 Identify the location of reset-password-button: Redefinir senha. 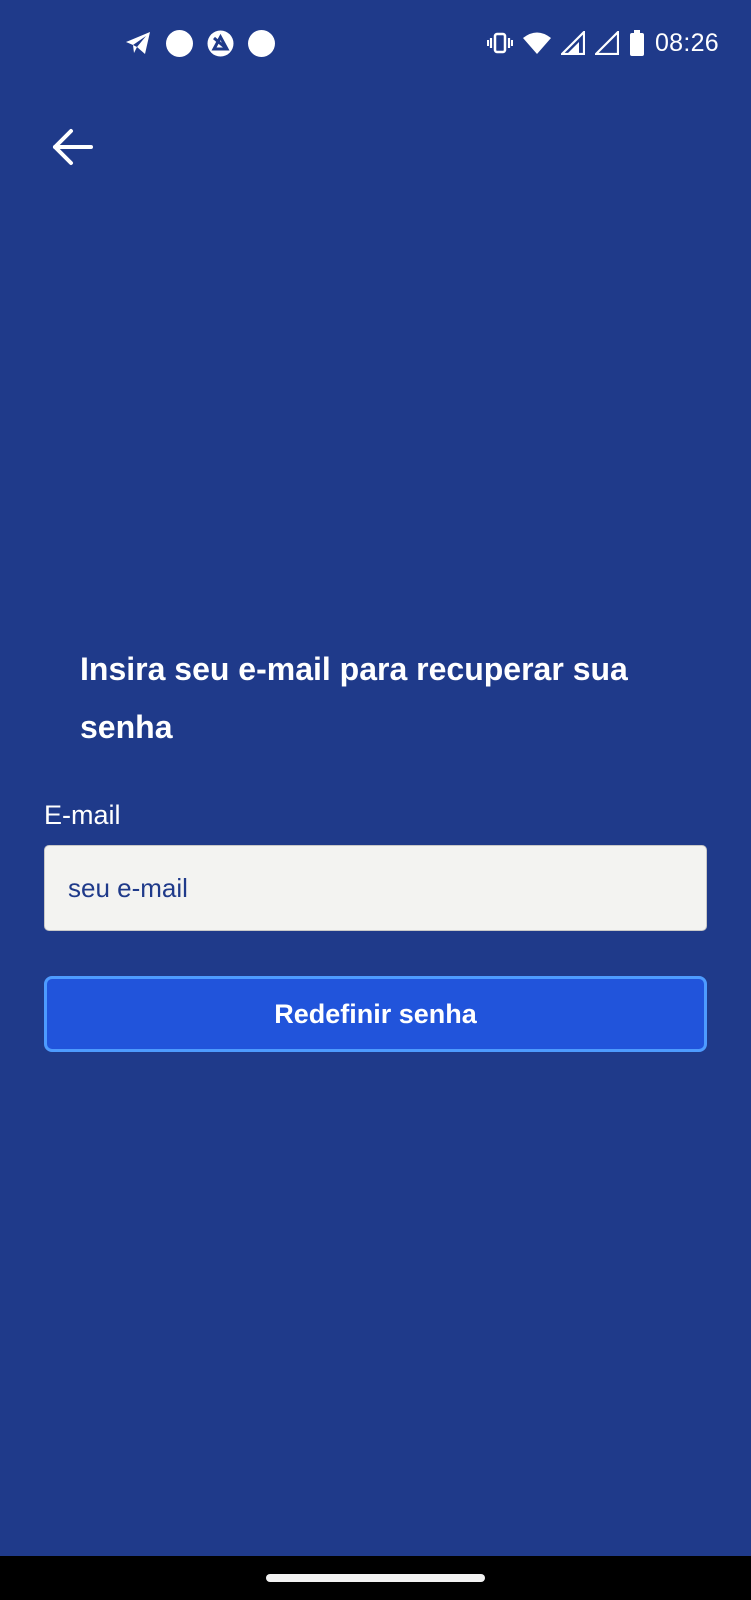
(375, 1014).